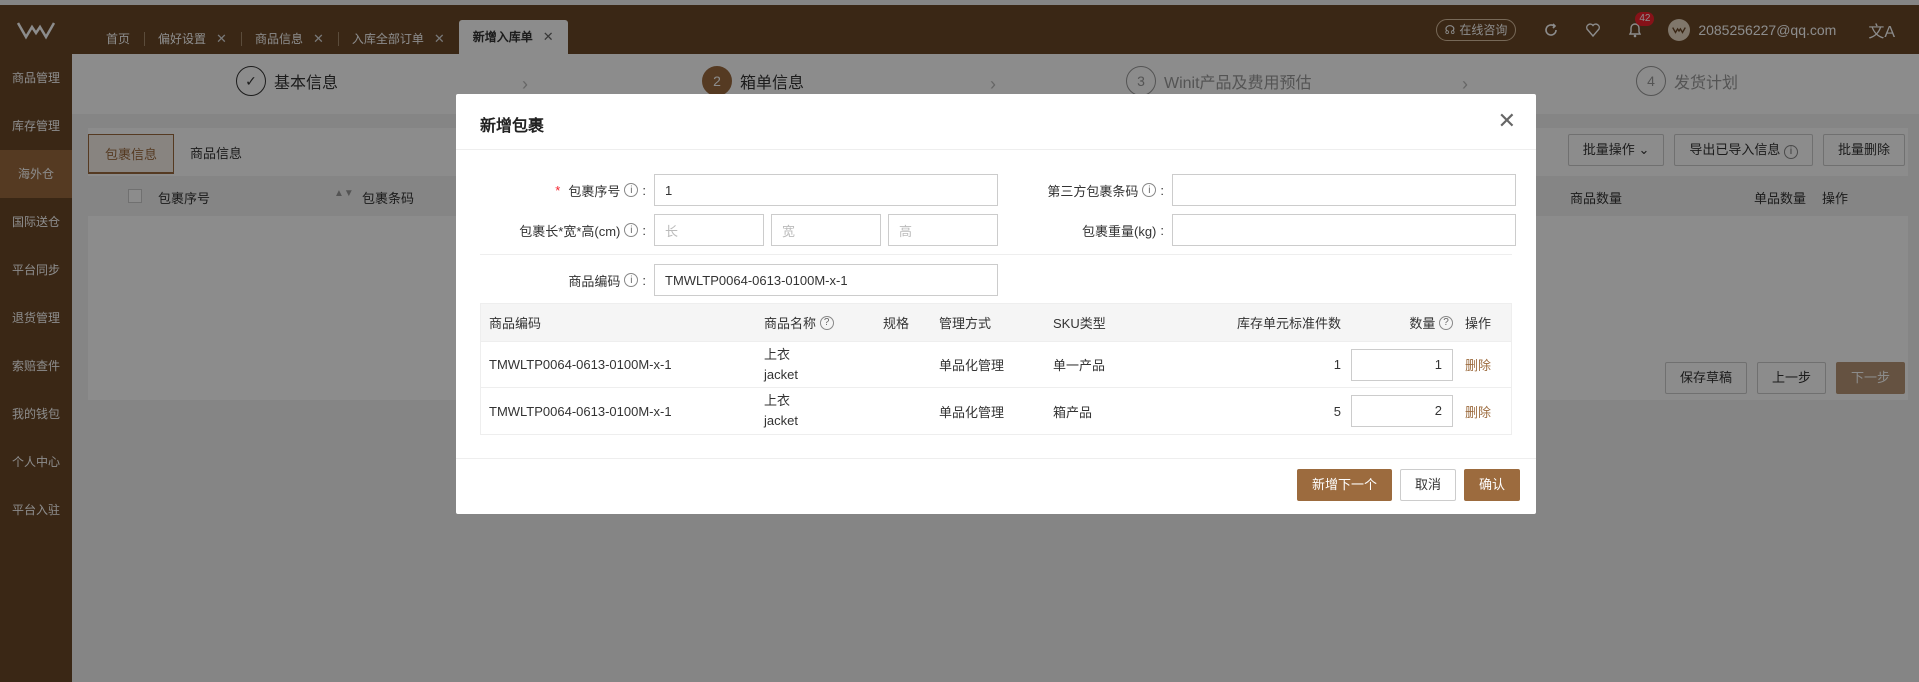 The image size is (1919, 682). What do you see at coordinates (1344, 485) in the screenshot?
I see `add-next-button: 新增下一个` at bounding box center [1344, 485].